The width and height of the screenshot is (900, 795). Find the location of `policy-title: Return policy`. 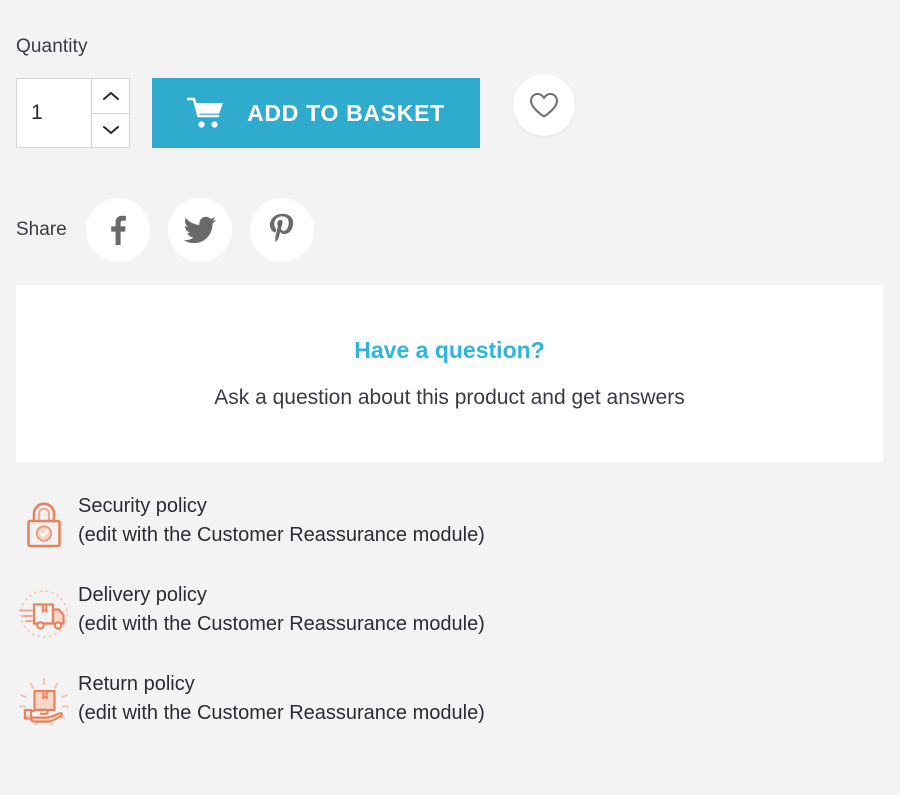

policy-title: Return policy is located at coordinates (136, 684).